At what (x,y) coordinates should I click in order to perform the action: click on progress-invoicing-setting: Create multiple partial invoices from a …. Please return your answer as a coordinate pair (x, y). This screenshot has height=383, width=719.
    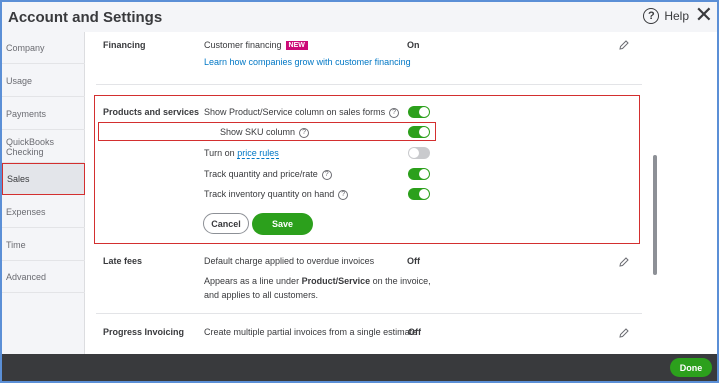
    Looking at the image, I should click on (311, 332).